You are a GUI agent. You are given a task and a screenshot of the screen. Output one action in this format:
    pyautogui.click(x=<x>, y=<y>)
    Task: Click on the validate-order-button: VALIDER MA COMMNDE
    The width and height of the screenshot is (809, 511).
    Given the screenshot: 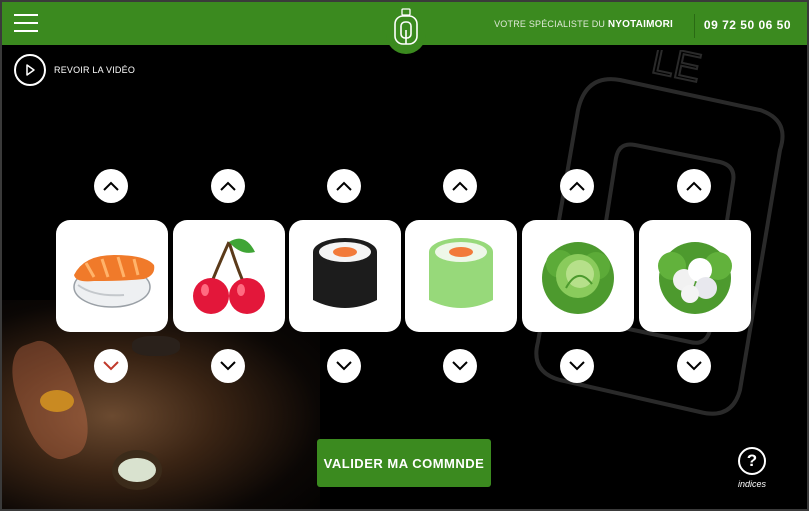 What is the action you would take?
    pyautogui.click(x=404, y=463)
    